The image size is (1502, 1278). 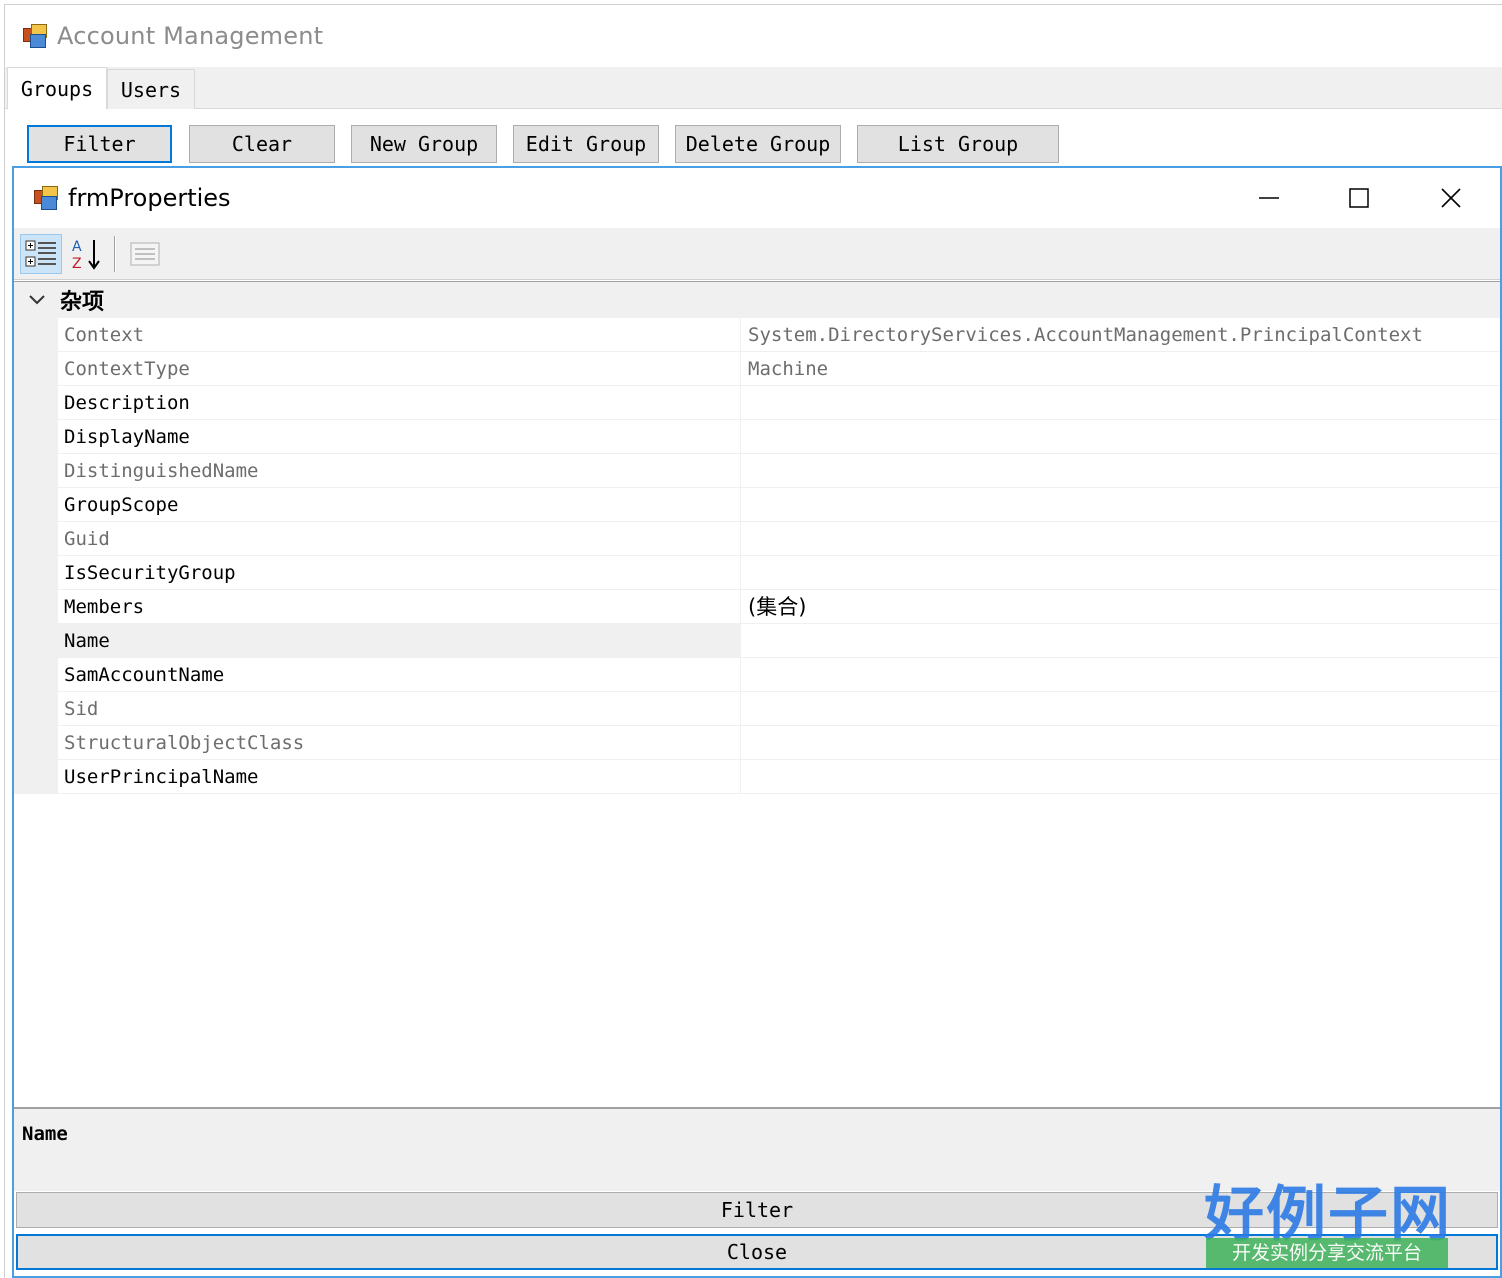 What do you see at coordinates (149, 198) in the screenshot?
I see `dialog-title: frmProperties` at bounding box center [149, 198].